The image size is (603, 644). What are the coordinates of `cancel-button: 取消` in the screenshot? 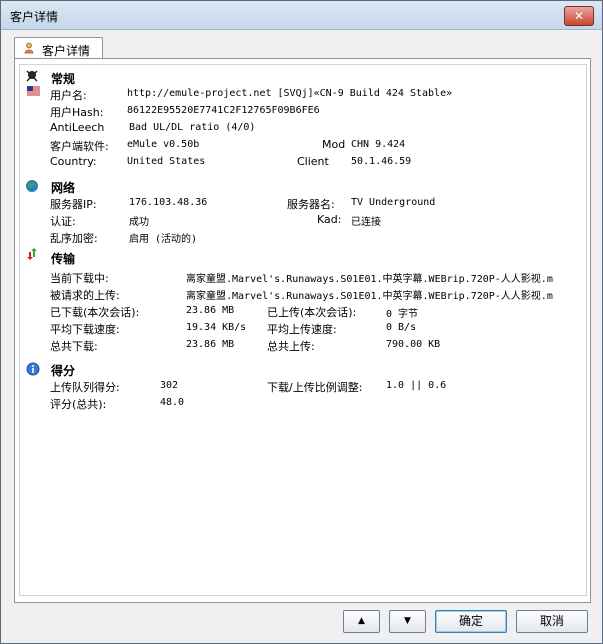 It's located at (552, 621).